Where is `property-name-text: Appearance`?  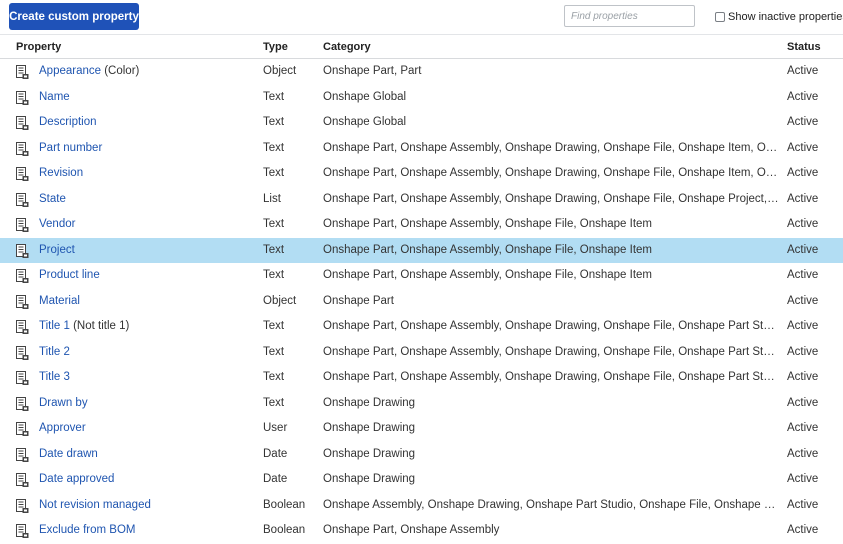
property-name-text: Appearance is located at coordinates (70, 71).